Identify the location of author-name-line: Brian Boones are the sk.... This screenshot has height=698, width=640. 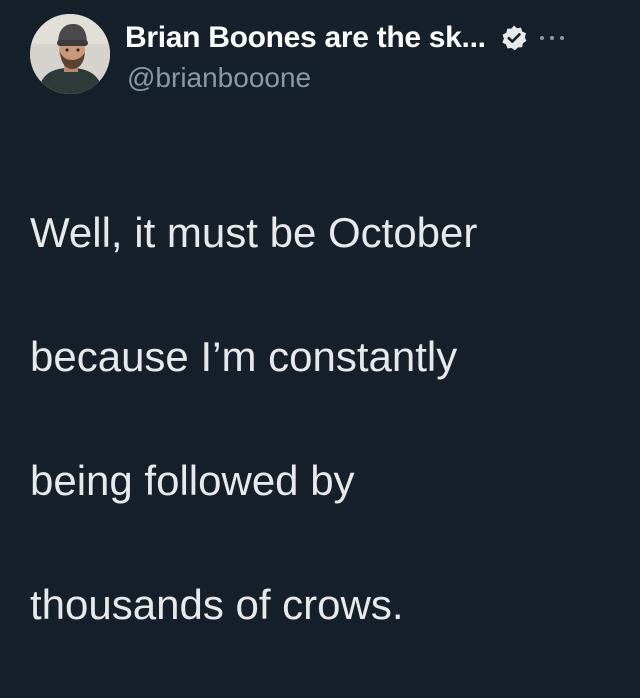
(344, 38).